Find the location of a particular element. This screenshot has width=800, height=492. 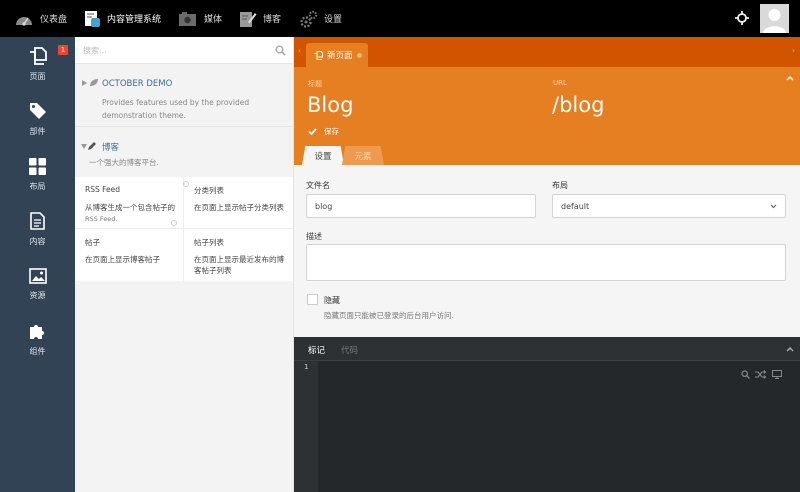

plugin-title: 博客 is located at coordinates (111, 148).